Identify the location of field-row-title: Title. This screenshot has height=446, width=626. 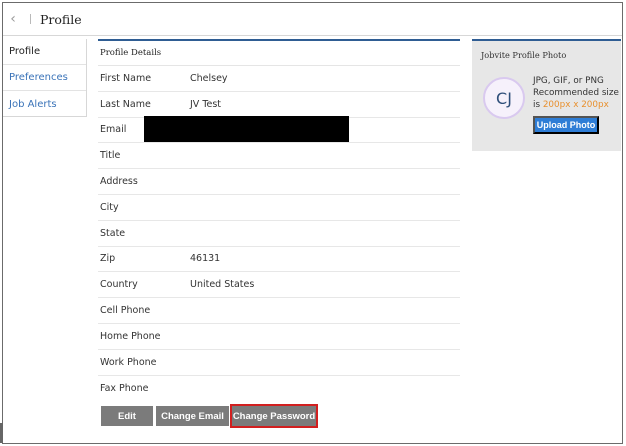
(279, 156).